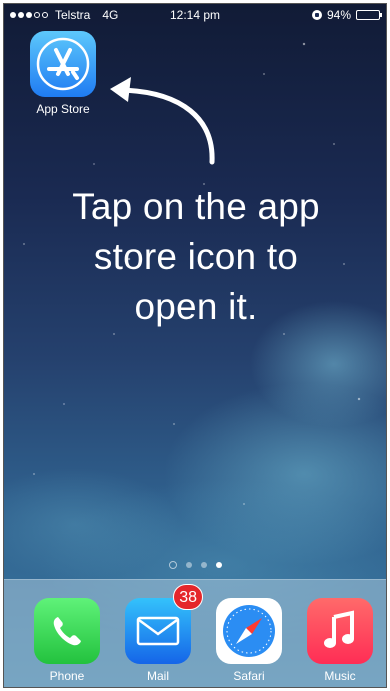  Describe the element at coordinates (316, 15) in the screenshot. I see `rotation-lock-icon` at that location.